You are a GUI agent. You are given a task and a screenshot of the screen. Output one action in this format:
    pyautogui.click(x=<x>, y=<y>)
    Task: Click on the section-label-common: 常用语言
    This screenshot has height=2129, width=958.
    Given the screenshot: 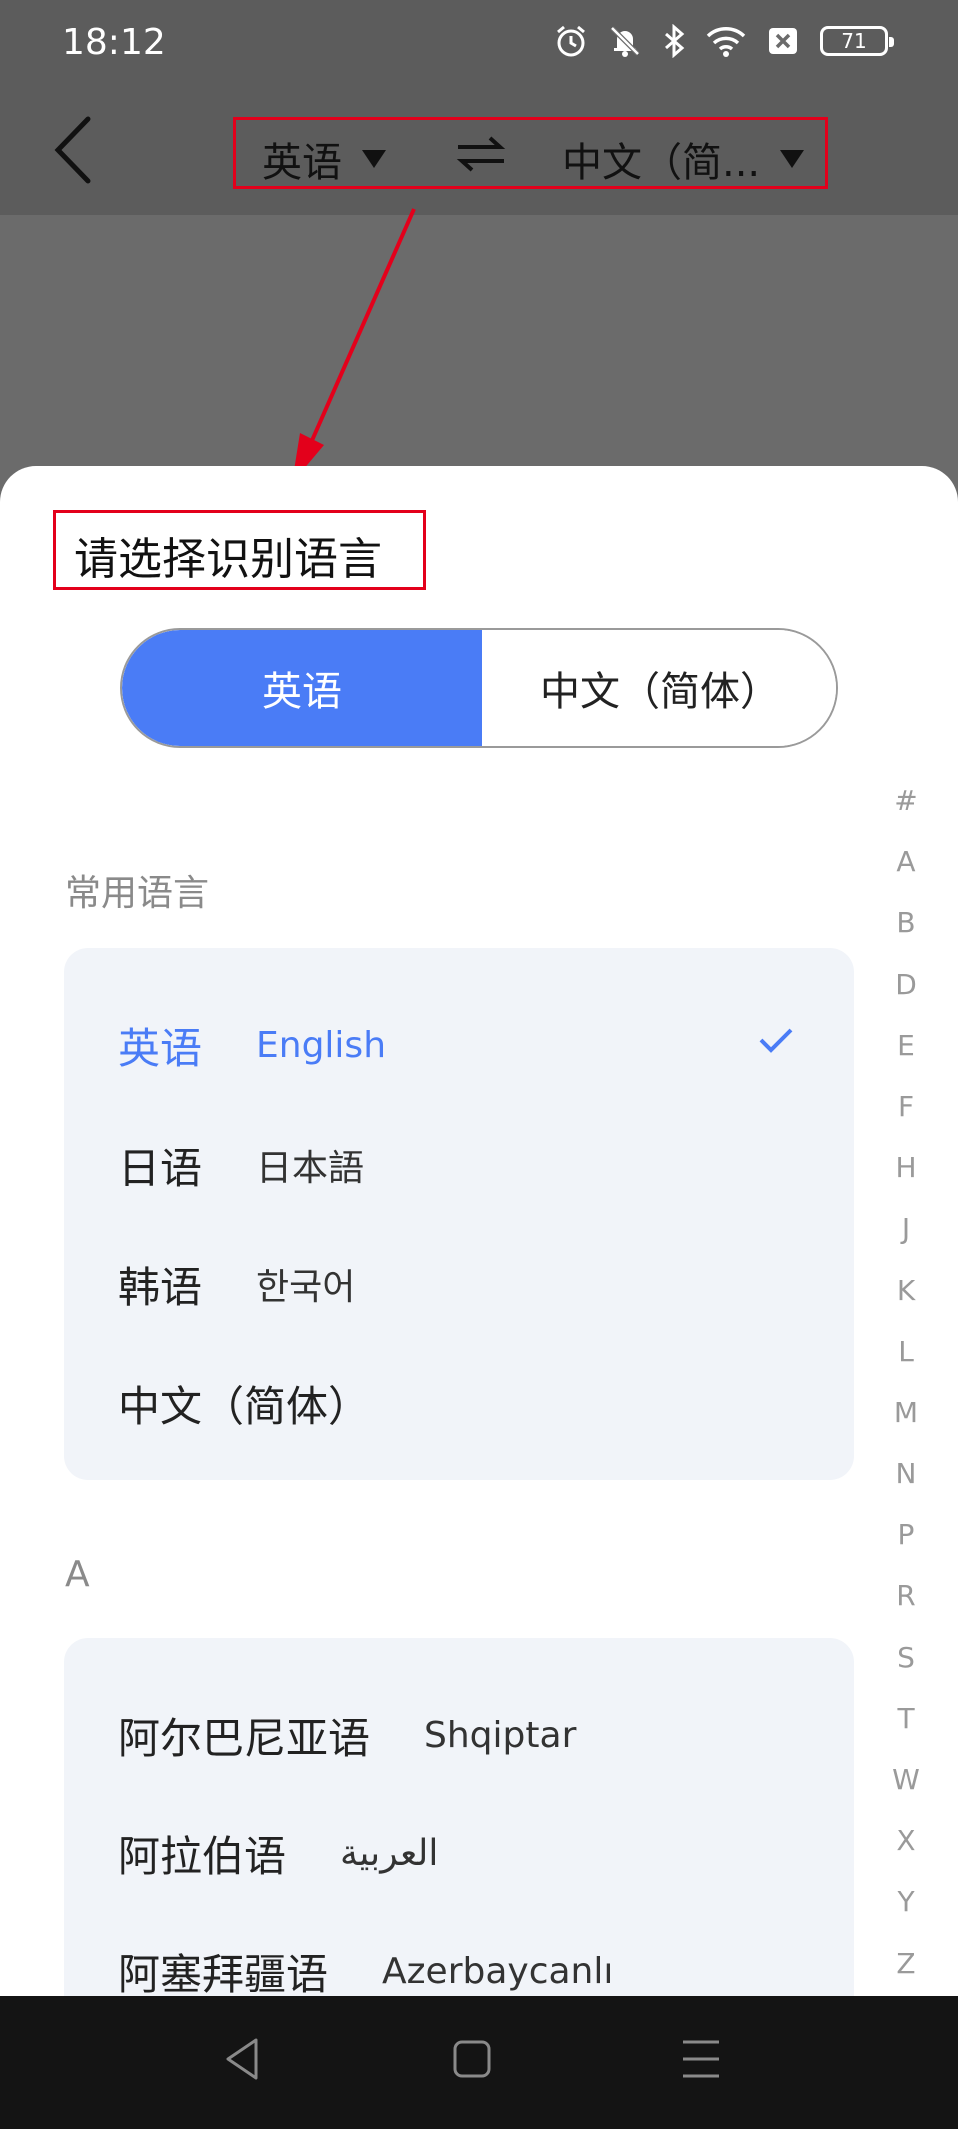 What is the action you would take?
    pyautogui.click(x=137, y=893)
    